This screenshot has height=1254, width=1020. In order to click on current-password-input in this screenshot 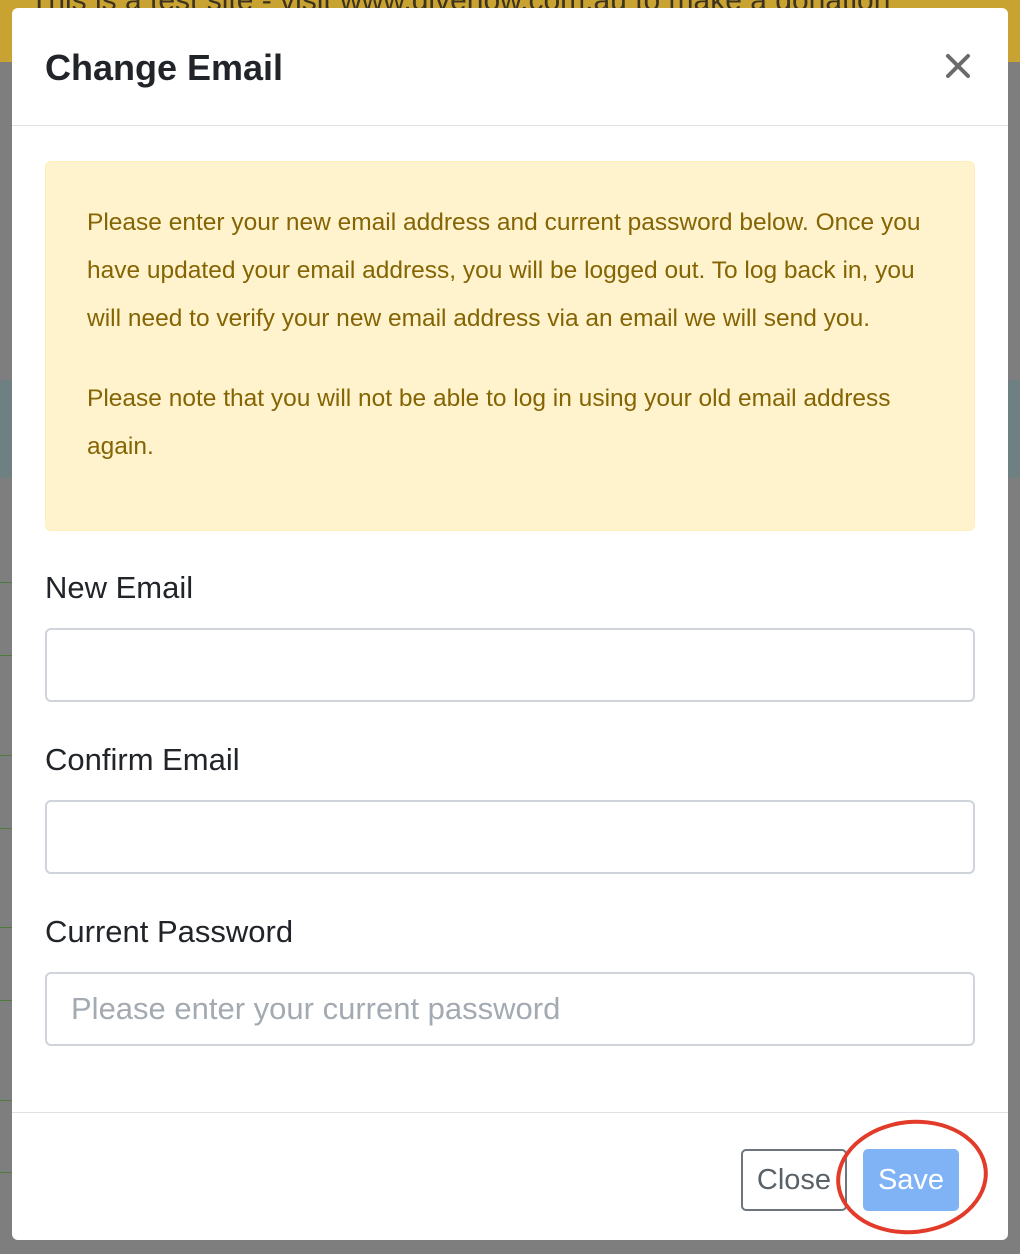, I will do `click(510, 1009)`.